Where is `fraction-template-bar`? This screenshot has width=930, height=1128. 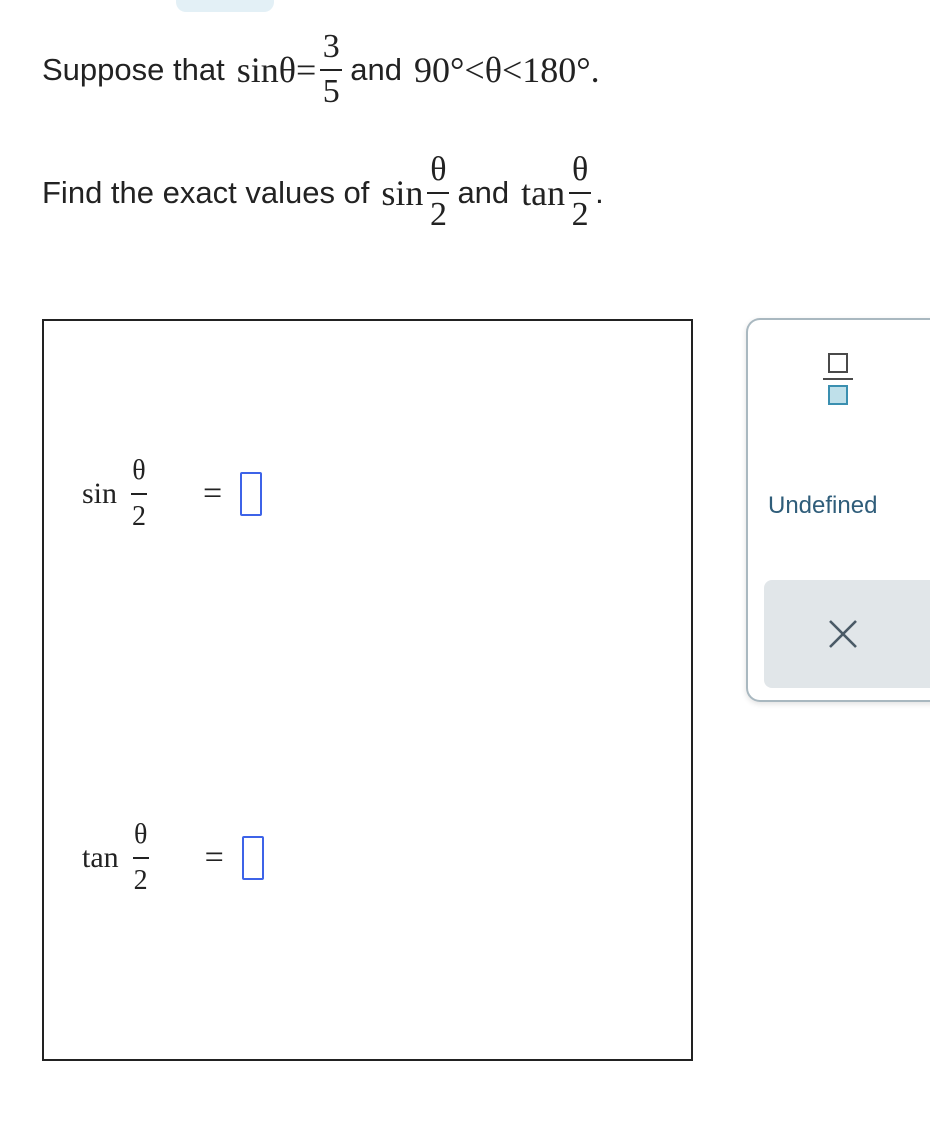
fraction-template-bar is located at coordinates (838, 379).